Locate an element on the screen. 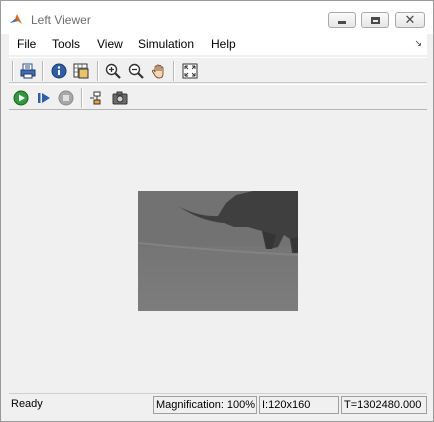 The image size is (434, 422). snapshot-camera-icon is located at coordinates (120, 98).